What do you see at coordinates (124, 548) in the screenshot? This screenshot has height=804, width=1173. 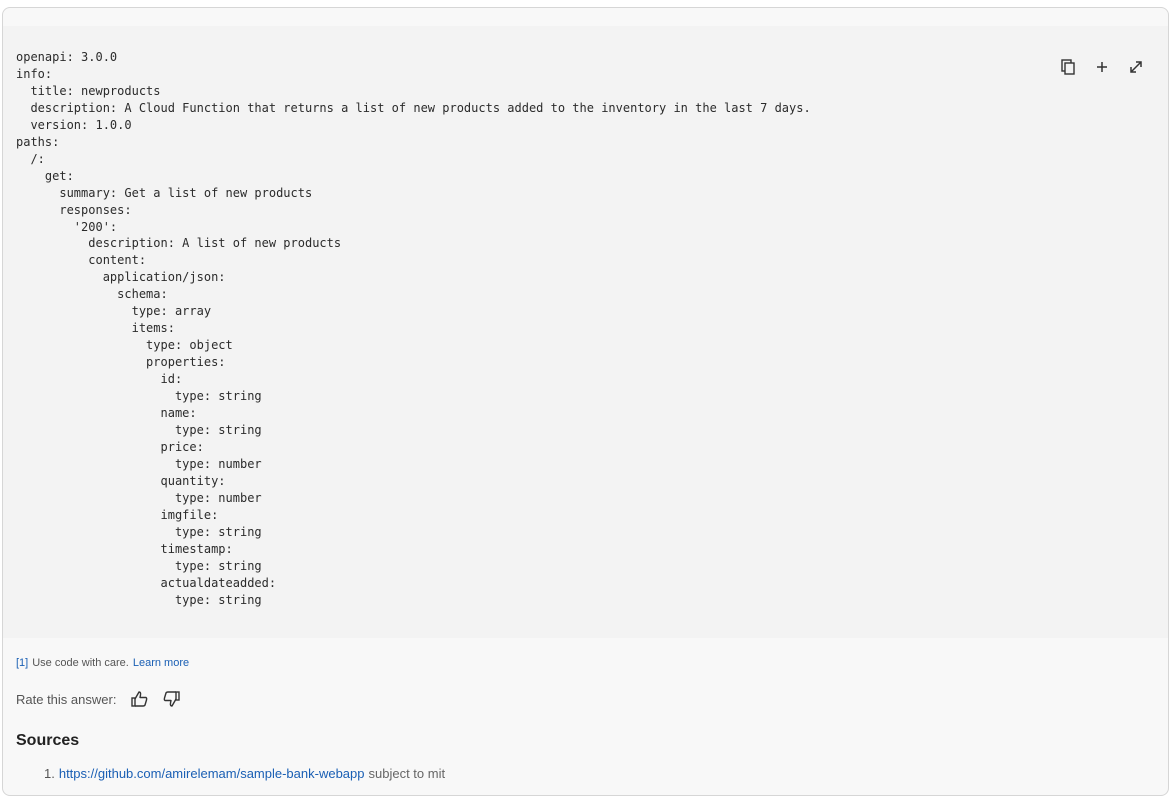 I see `code-line: timestamp:` at bounding box center [124, 548].